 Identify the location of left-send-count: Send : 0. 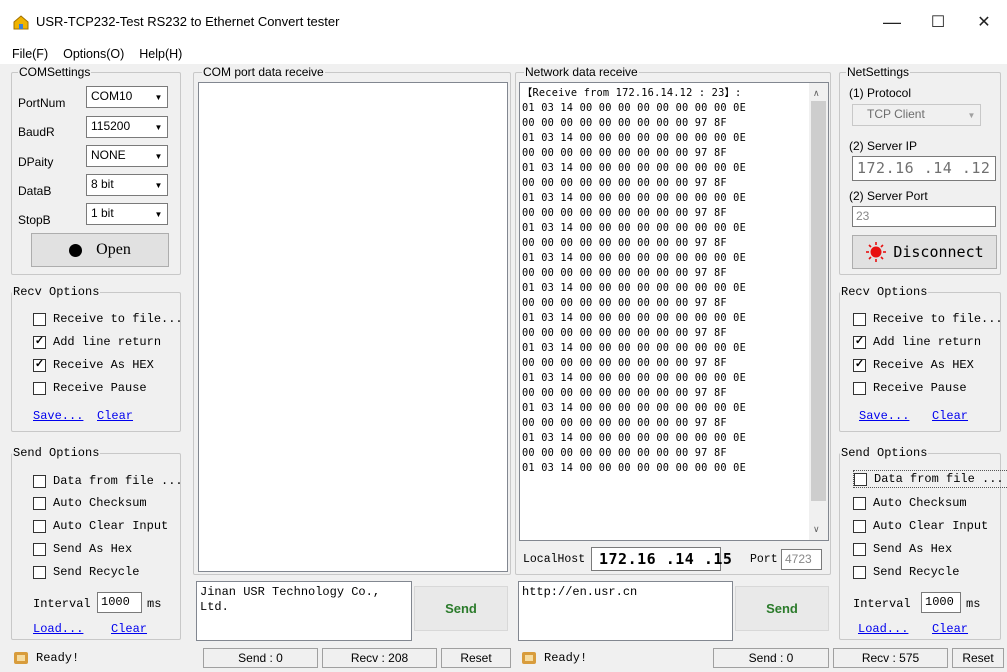
(260, 658).